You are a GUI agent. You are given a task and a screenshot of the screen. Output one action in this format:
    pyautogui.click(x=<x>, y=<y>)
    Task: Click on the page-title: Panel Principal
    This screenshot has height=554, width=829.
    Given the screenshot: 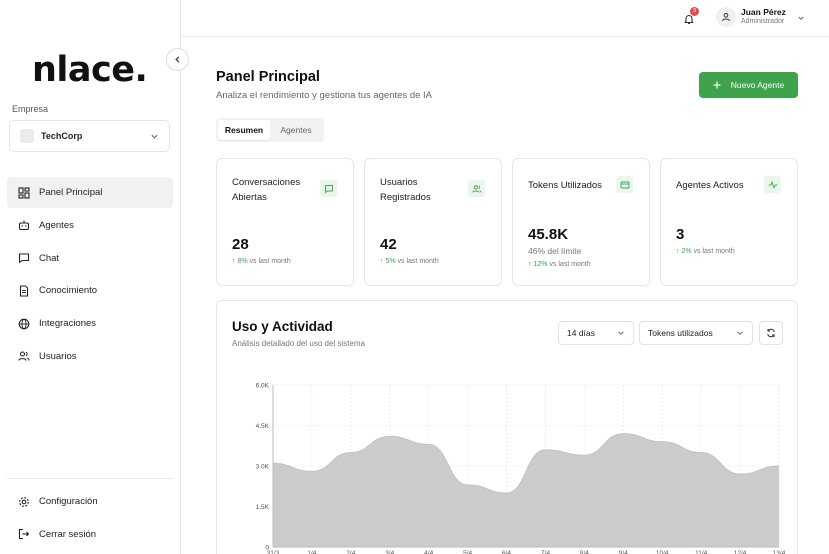 What is the action you would take?
    pyautogui.click(x=268, y=77)
    